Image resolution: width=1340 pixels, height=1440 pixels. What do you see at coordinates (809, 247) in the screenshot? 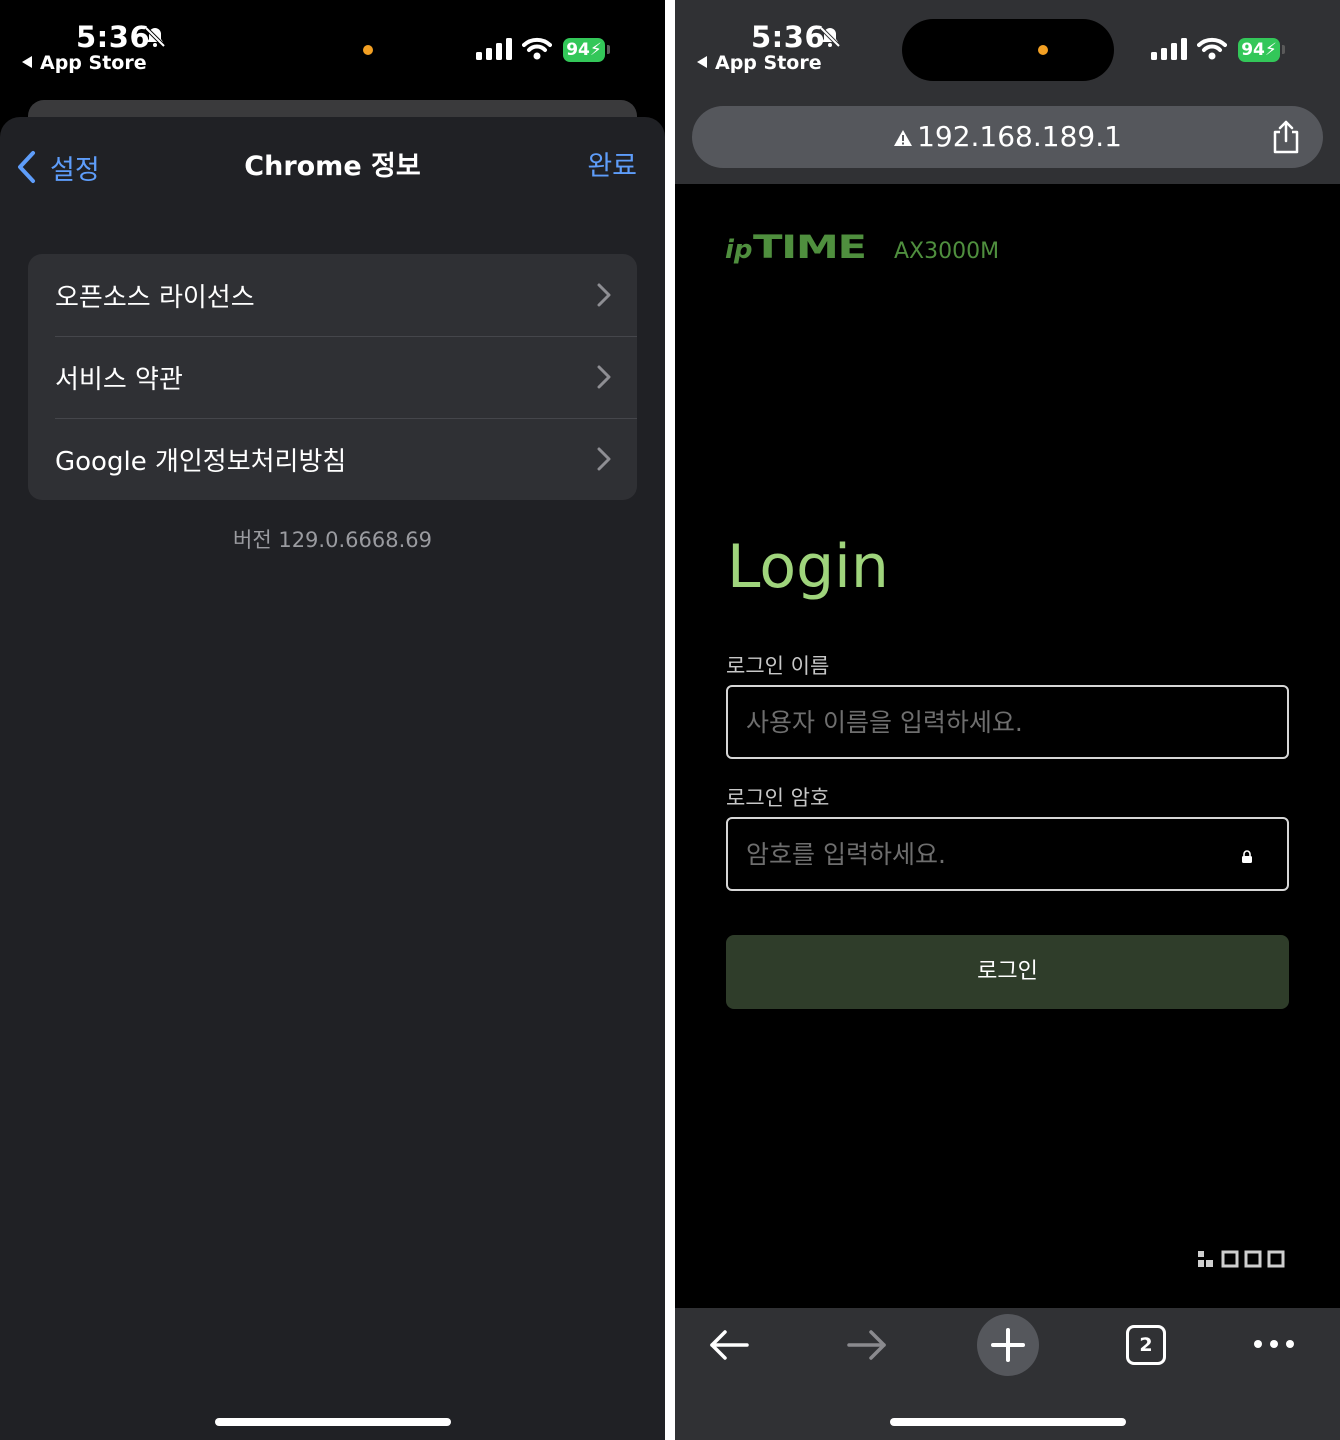
I see `brand-time: TIME` at bounding box center [809, 247].